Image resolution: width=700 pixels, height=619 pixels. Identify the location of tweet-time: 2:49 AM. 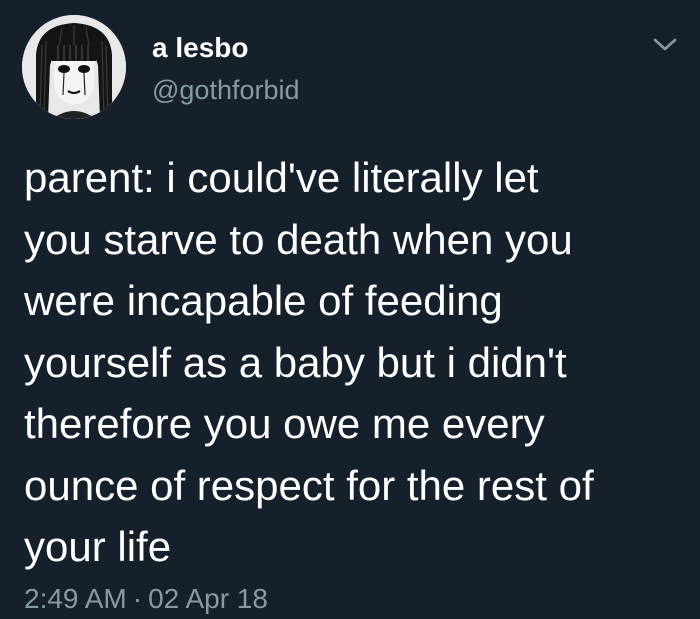
(75, 598).